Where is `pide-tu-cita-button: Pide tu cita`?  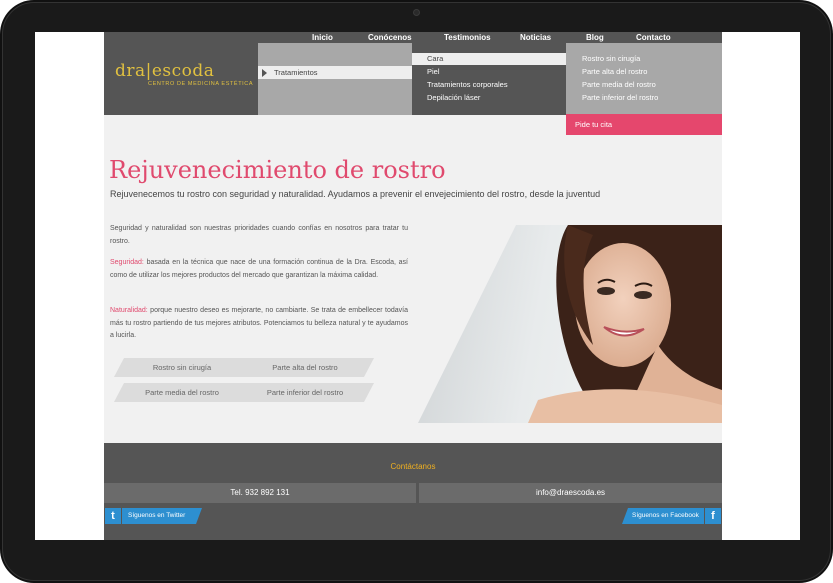
pide-tu-cita-button: Pide tu cita is located at coordinates (644, 124).